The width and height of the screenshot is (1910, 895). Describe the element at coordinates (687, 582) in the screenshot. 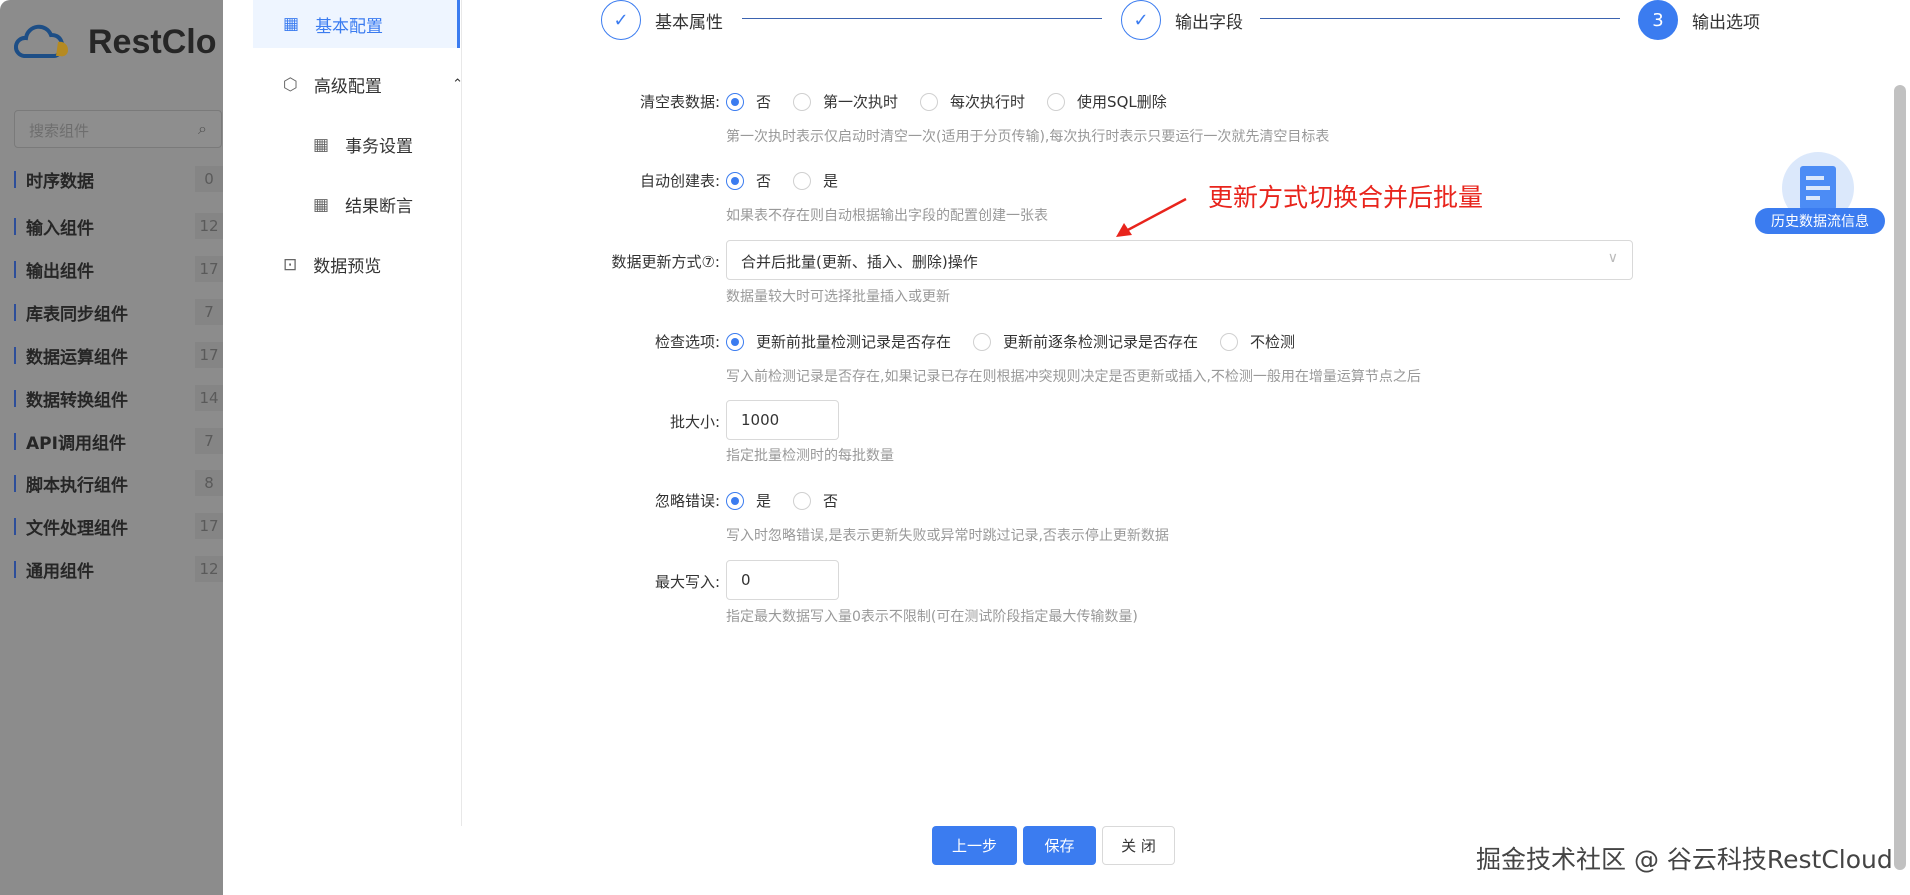

I see `max-write-label: 最大写入:` at that location.